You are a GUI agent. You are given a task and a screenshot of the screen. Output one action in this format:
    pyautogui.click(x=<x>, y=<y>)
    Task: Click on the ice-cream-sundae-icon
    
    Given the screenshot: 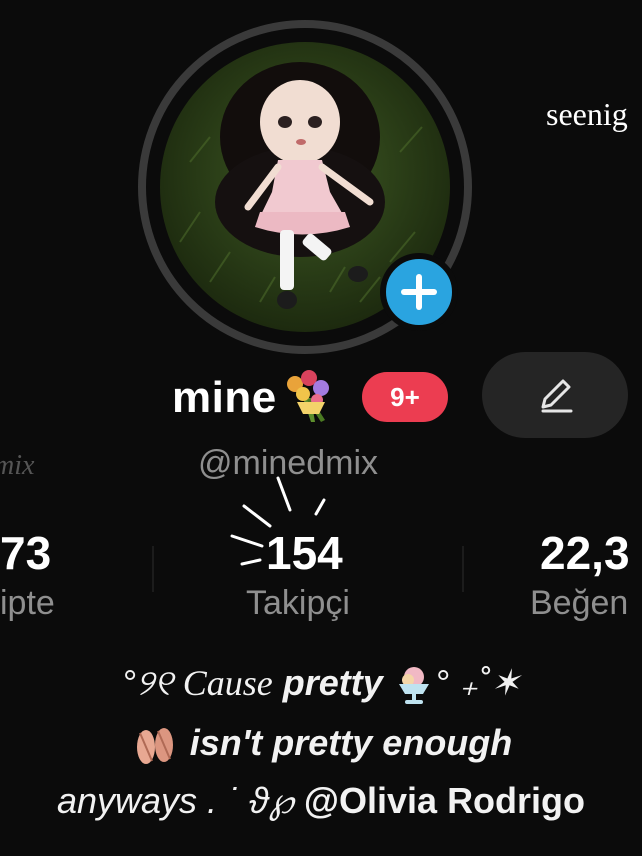 What is the action you would take?
    pyautogui.click(x=413, y=686)
    